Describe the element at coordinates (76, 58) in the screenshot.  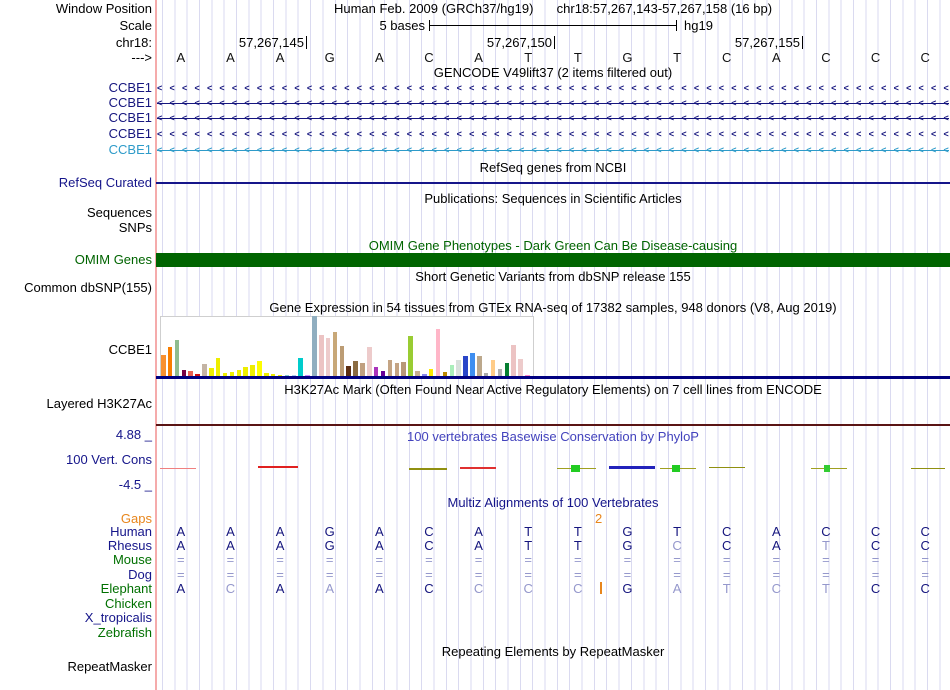
I see `strand-direction-label: --->` at that location.